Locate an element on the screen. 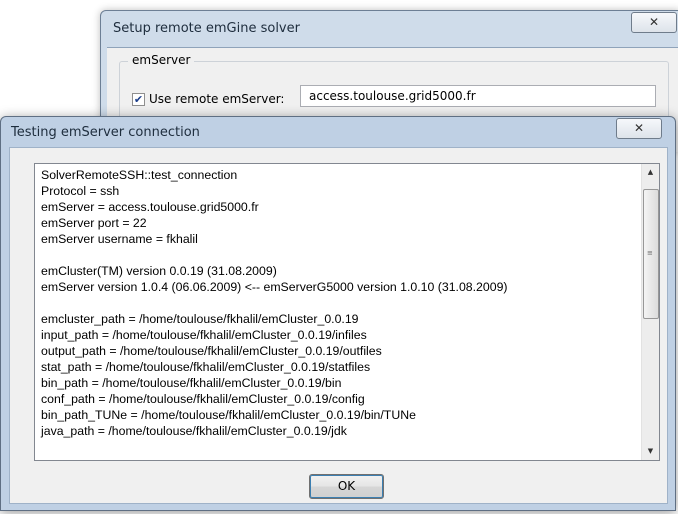  grip-icon: ≡ is located at coordinates (650, 253).